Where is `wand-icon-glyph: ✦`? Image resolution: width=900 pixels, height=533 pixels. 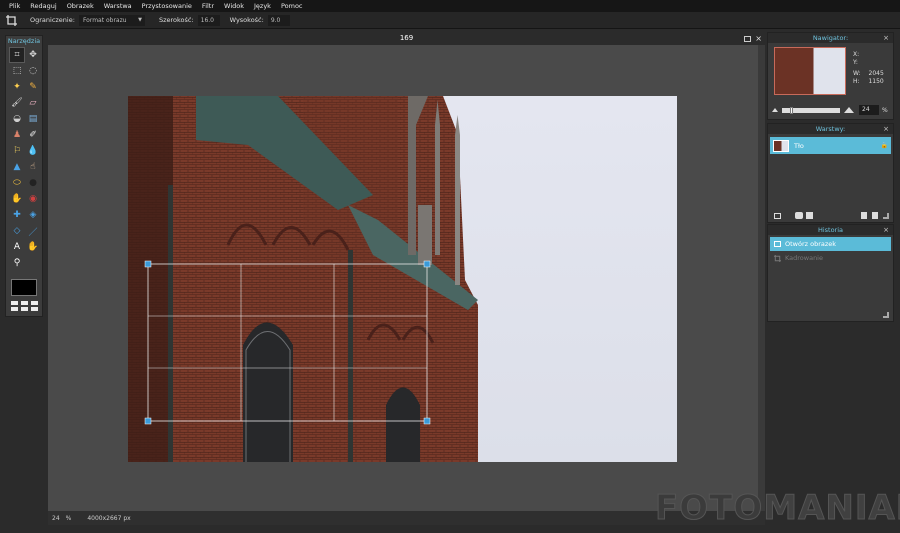 wand-icon-glyph: ✦ is located at coordinates (17, 87).